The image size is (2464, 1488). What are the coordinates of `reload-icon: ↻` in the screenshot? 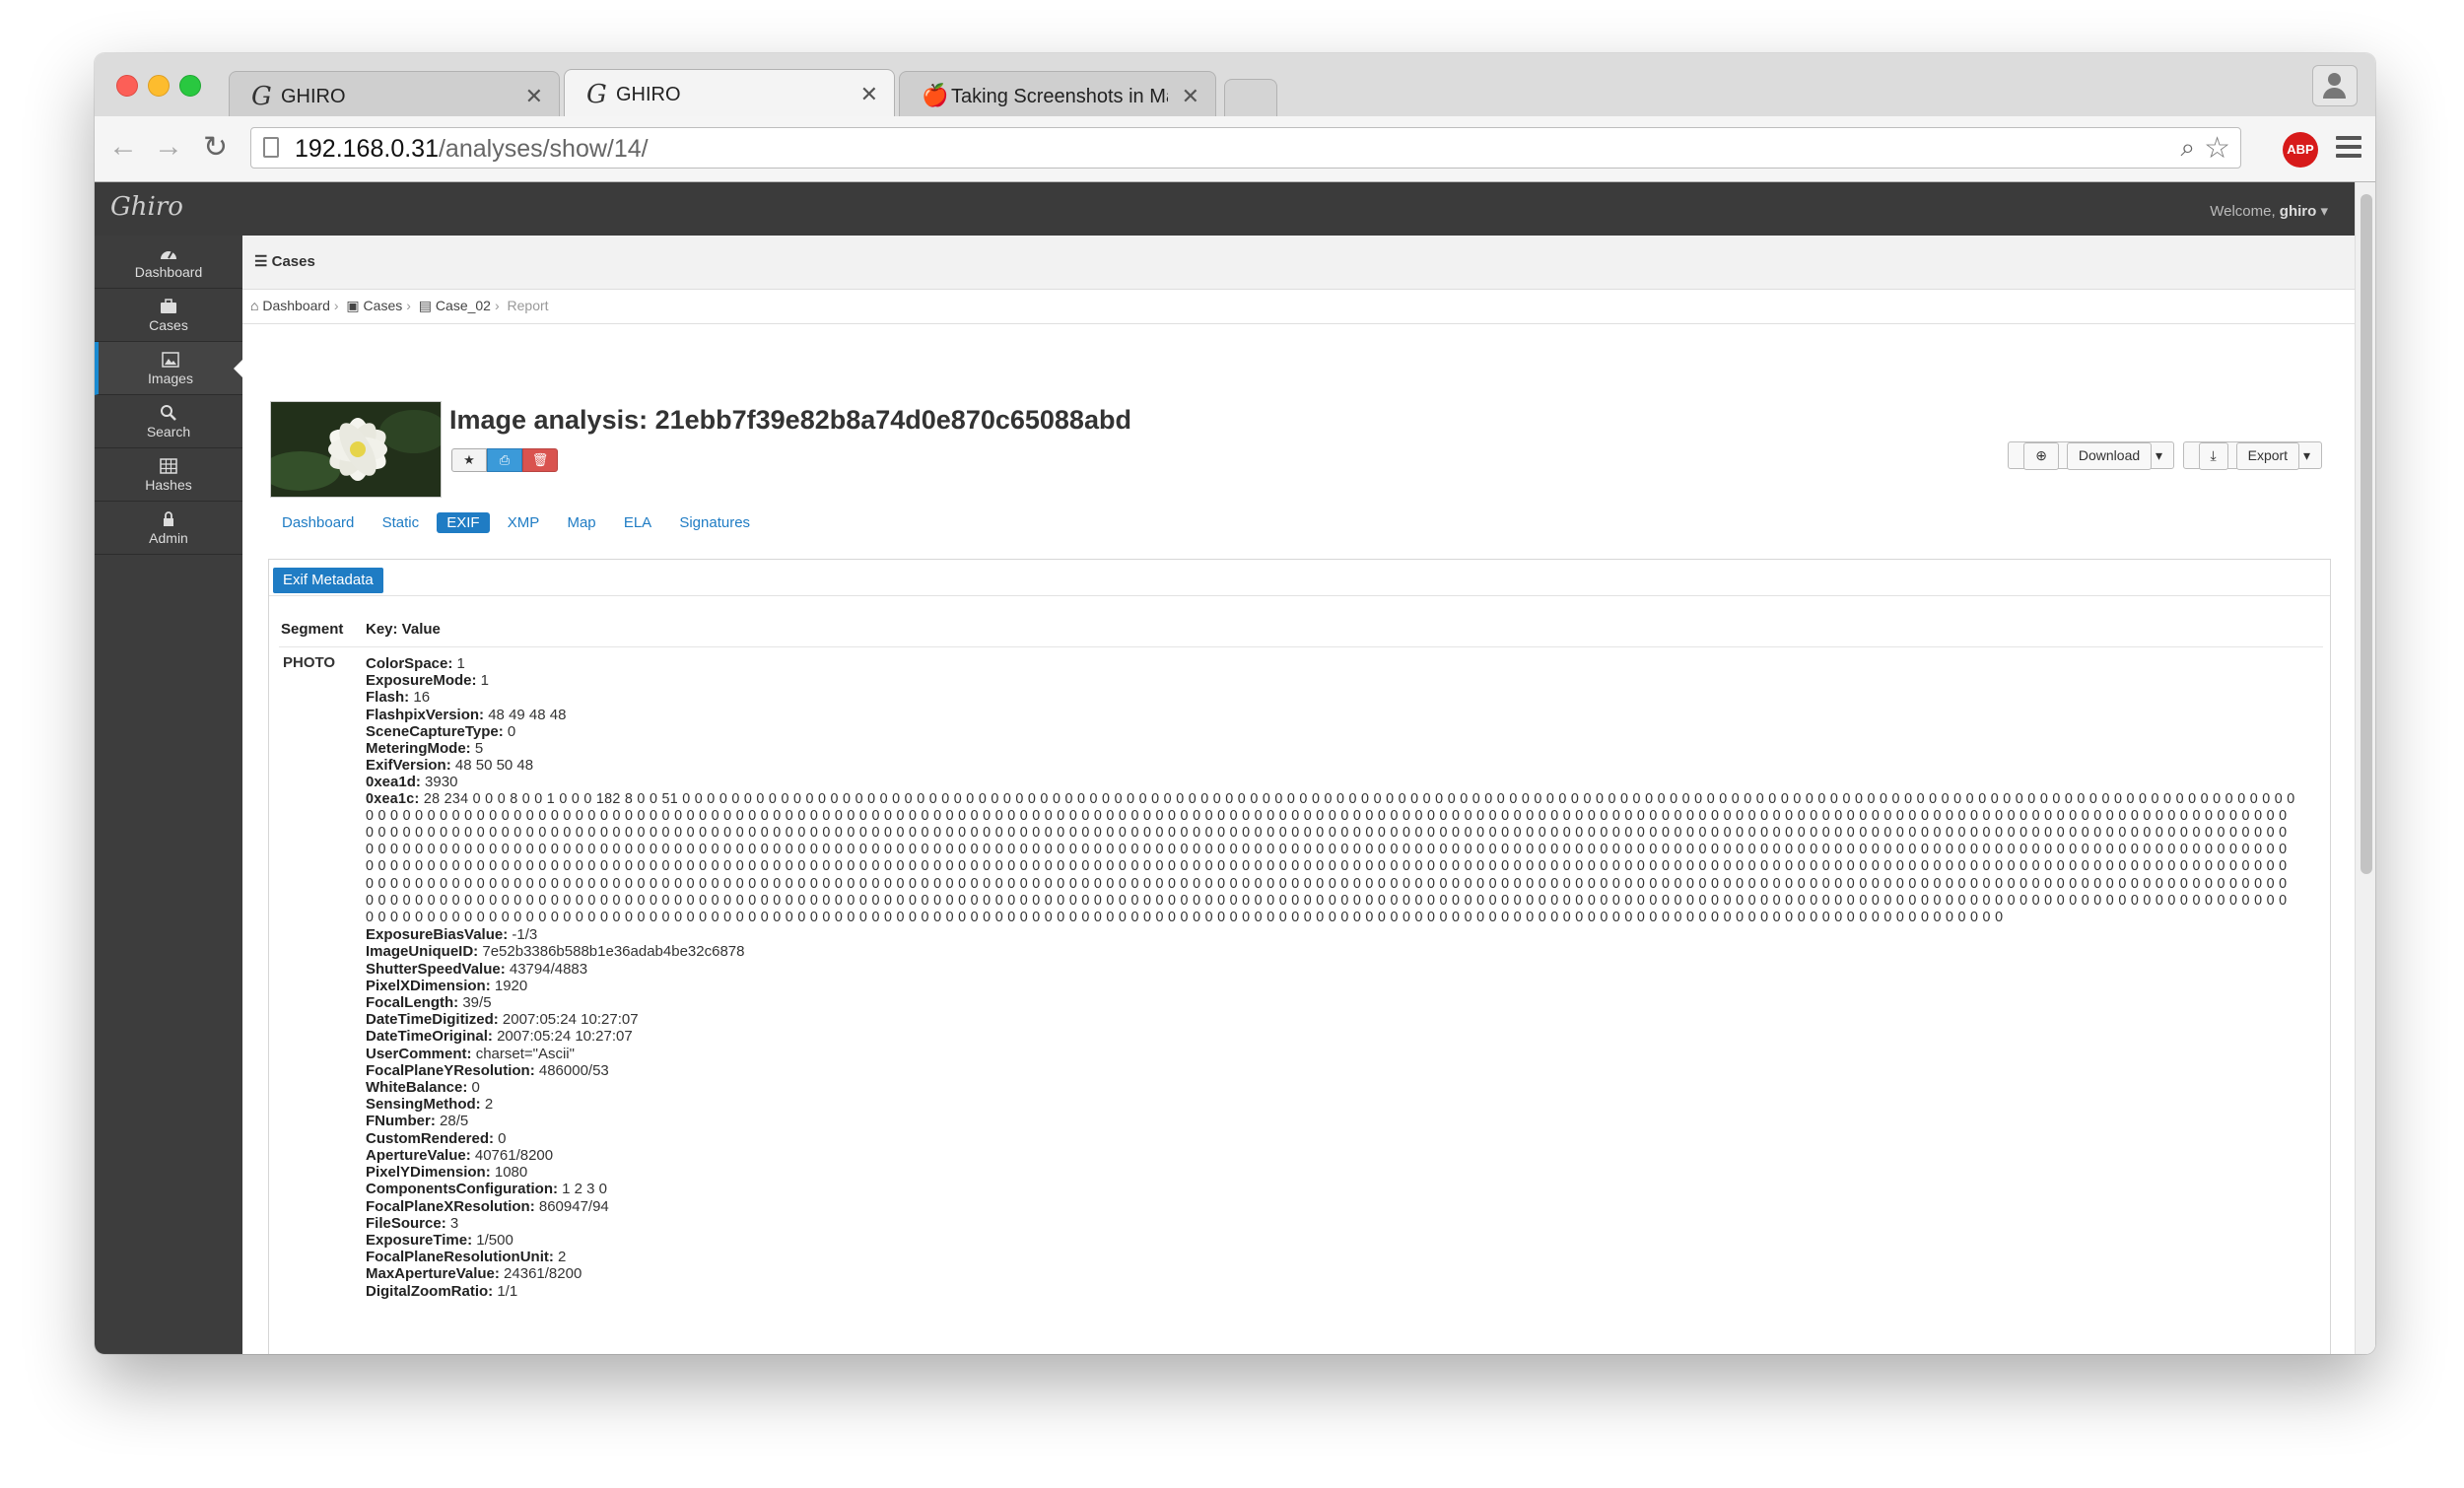 It's located at (215, 147).